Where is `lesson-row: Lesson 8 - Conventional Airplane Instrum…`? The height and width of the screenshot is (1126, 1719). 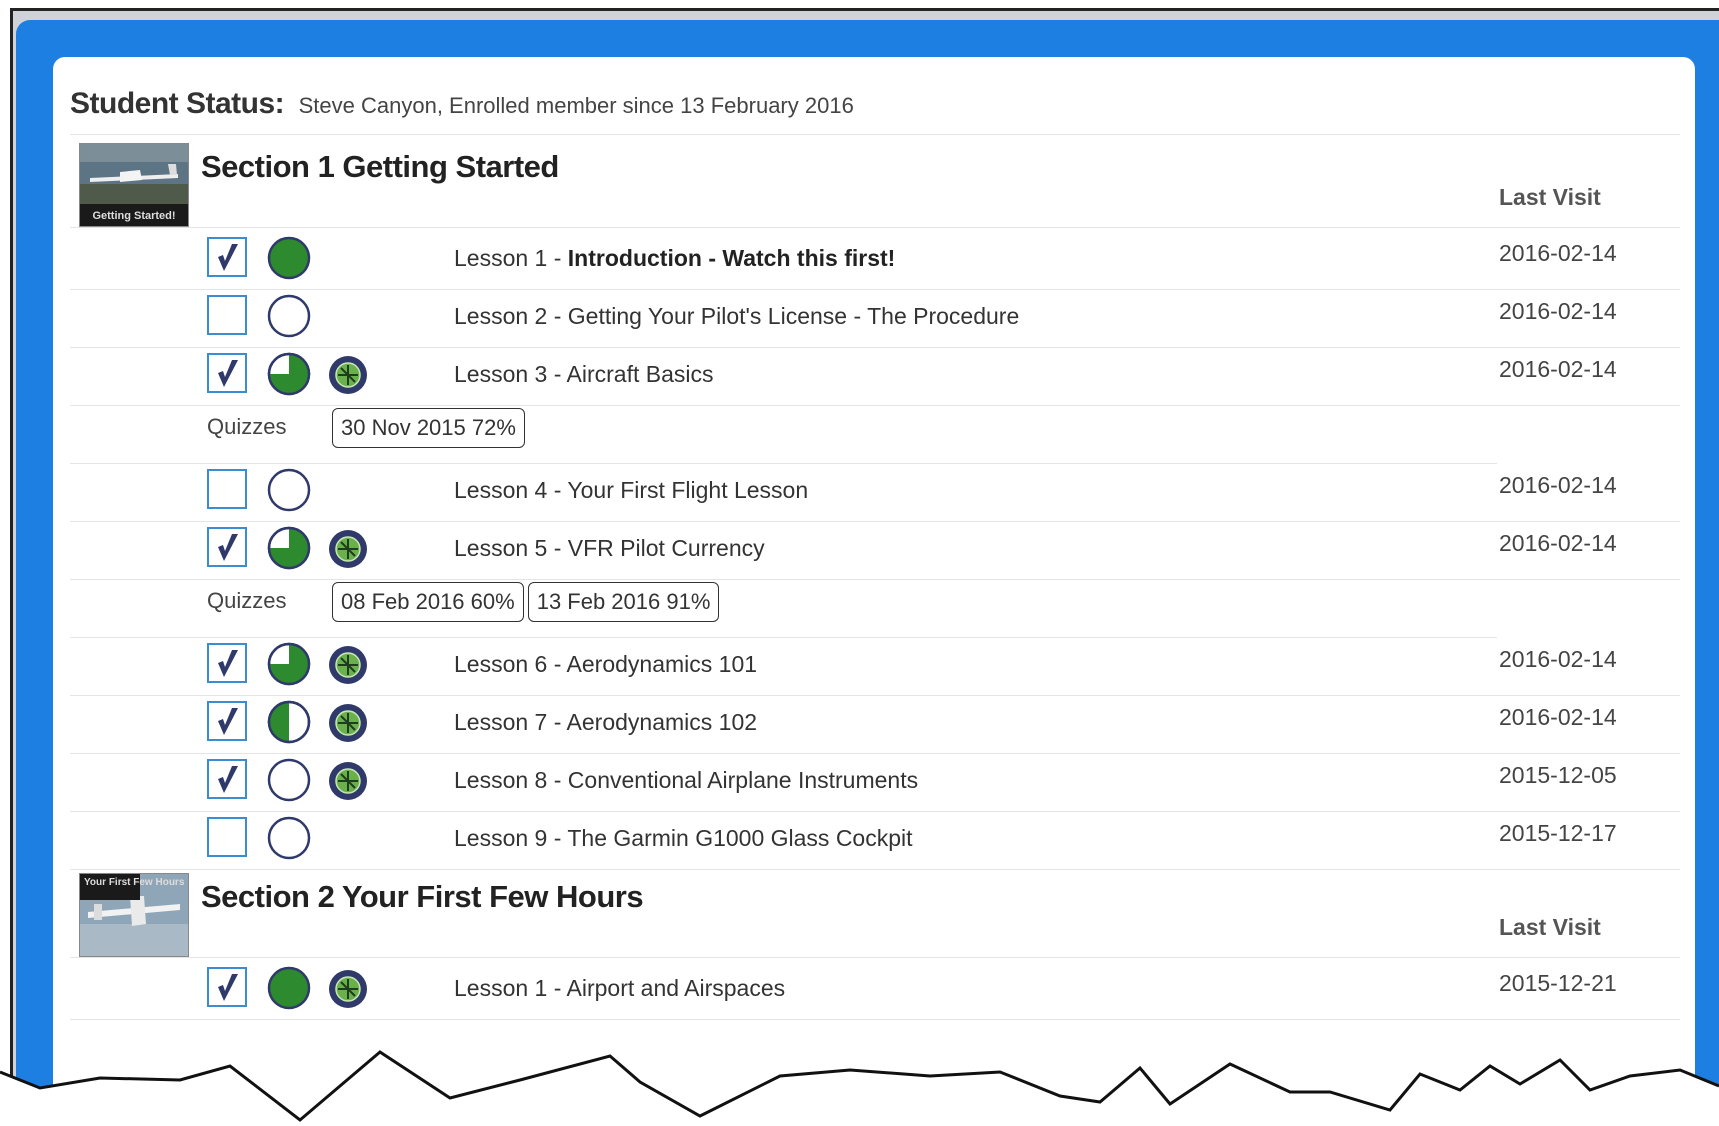
lesson-row: Lesson 8 - Conventional Airplane Instrum… is located at coordinates (875, 780).